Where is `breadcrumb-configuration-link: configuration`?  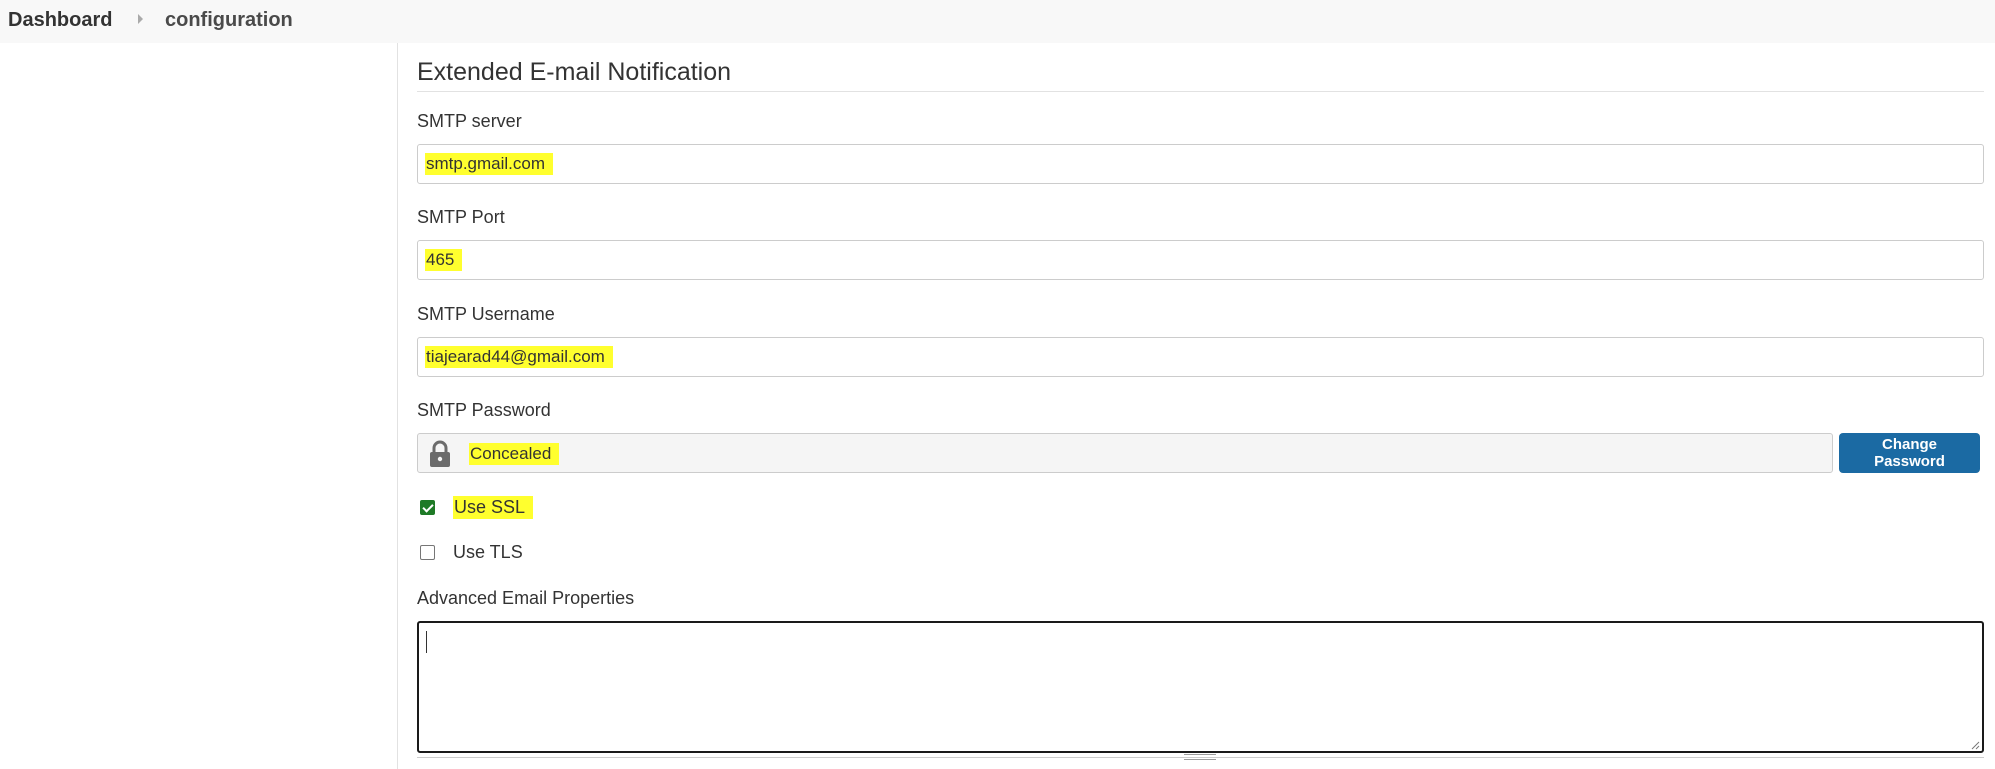 breadcrumb-configuration-link: configuration is located at coordinates (229, 20).